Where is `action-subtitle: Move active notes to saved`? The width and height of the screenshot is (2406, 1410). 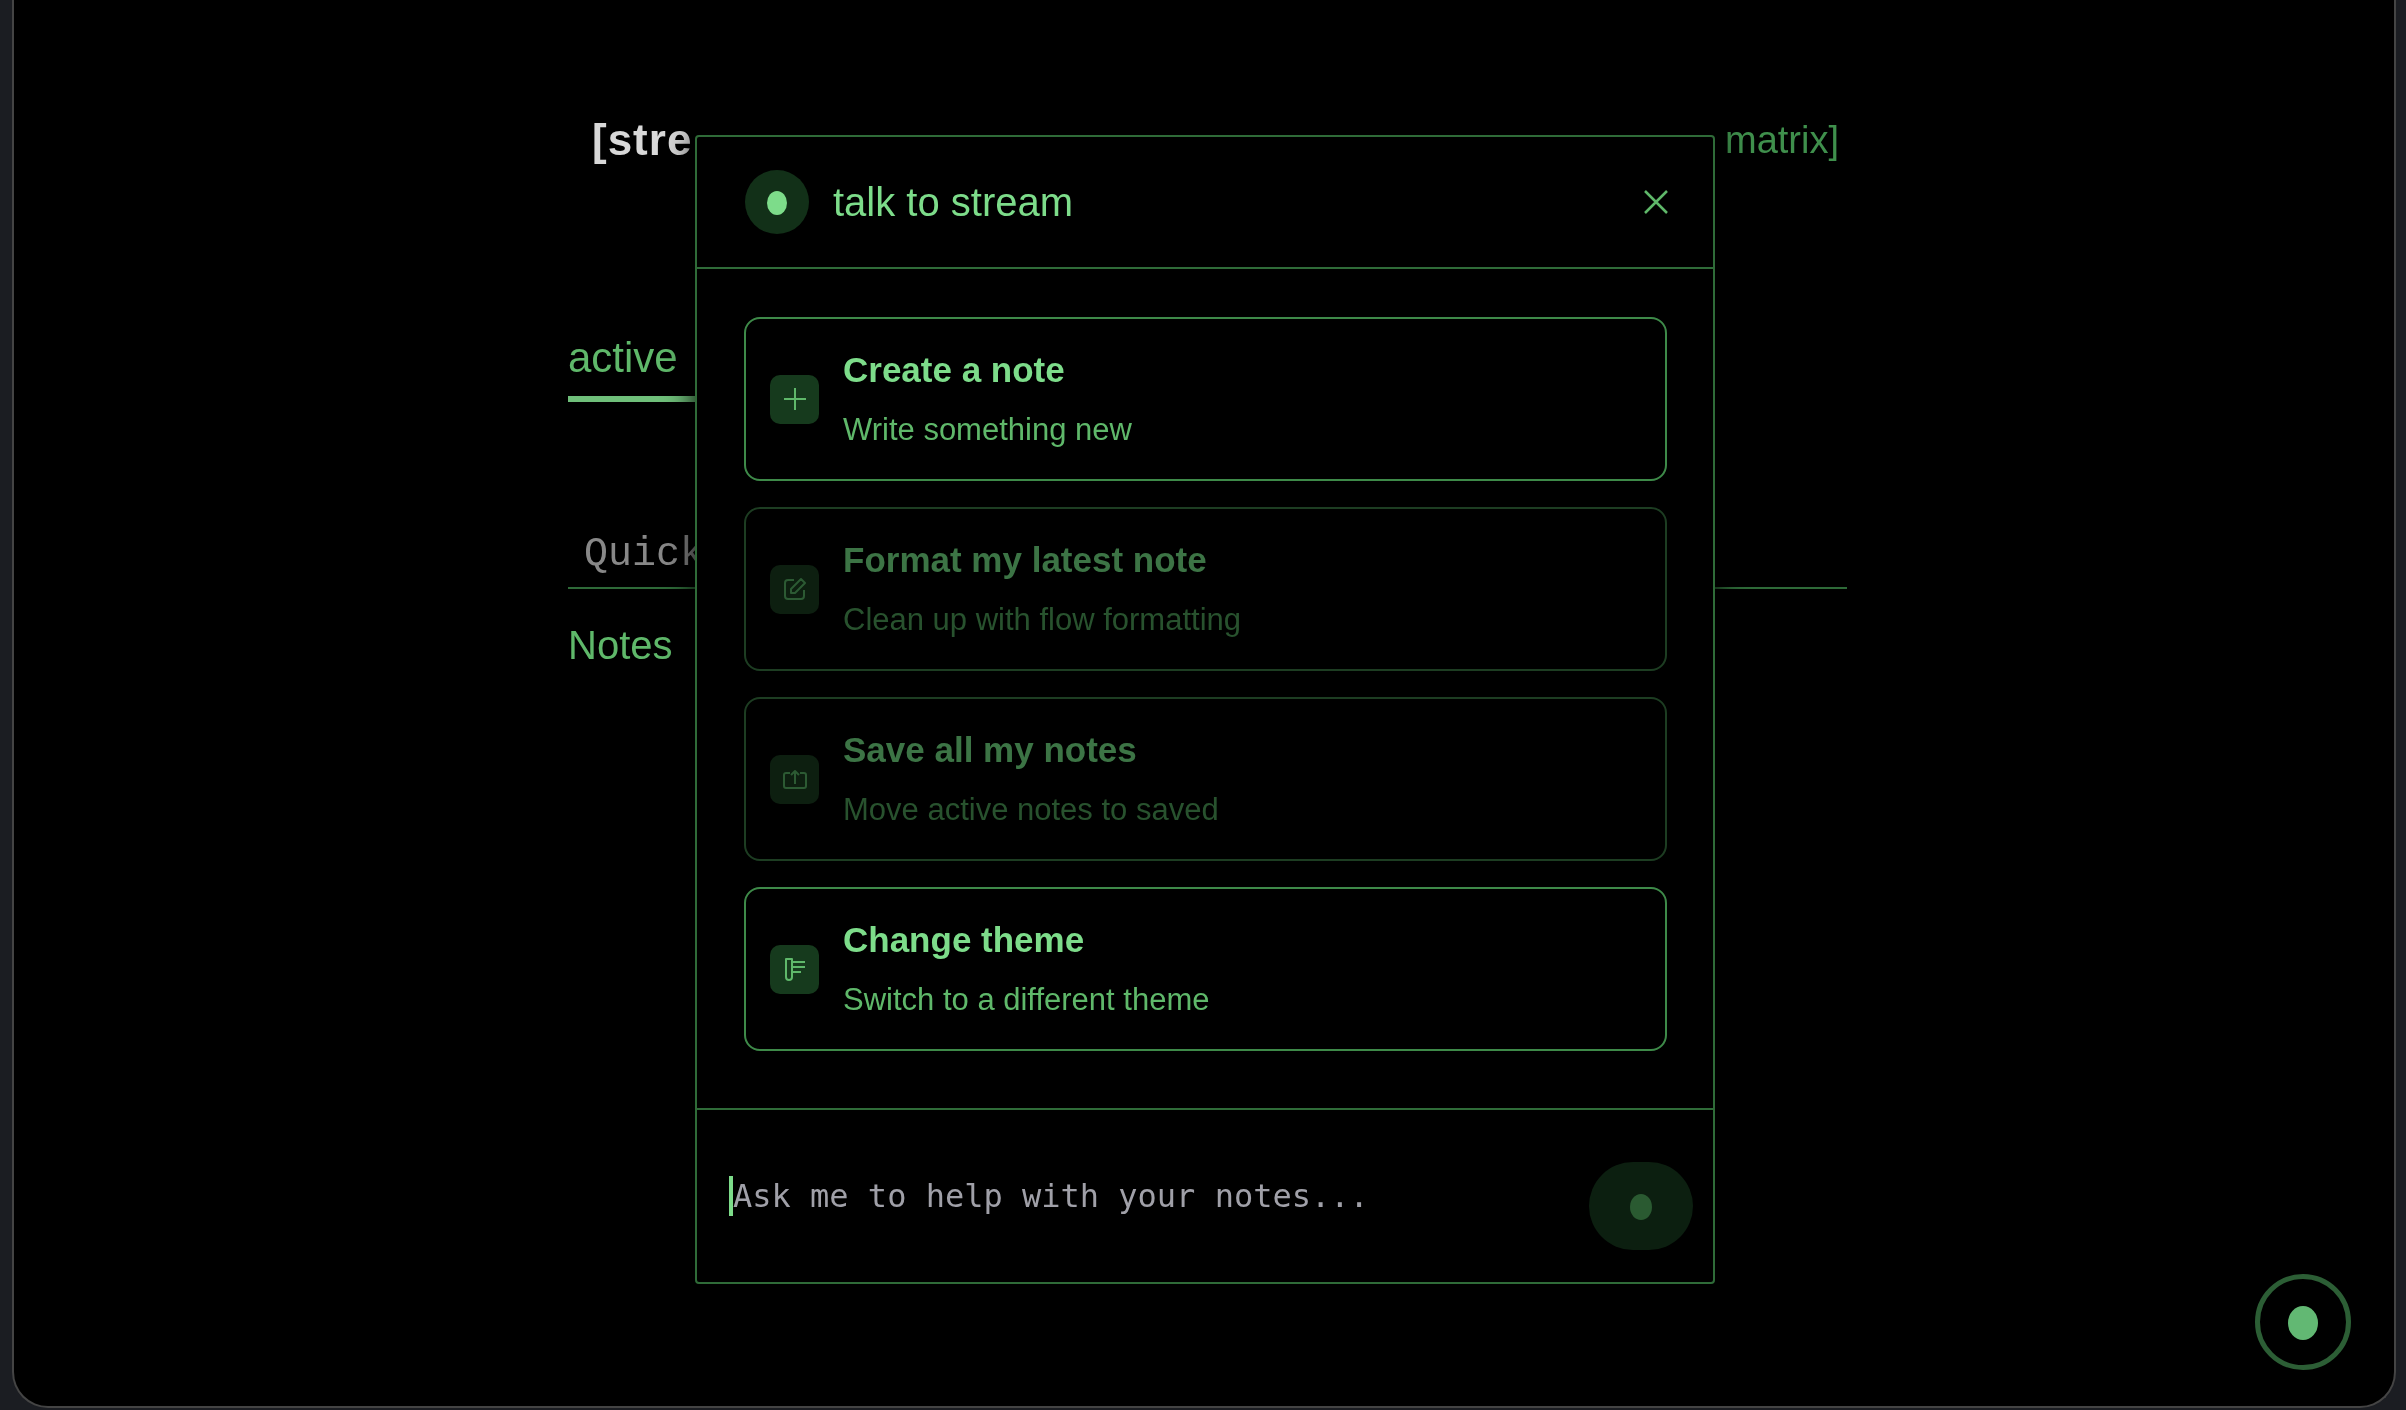
action-subtitle: Move active notes to saved is located at coordinates (1031, 810).